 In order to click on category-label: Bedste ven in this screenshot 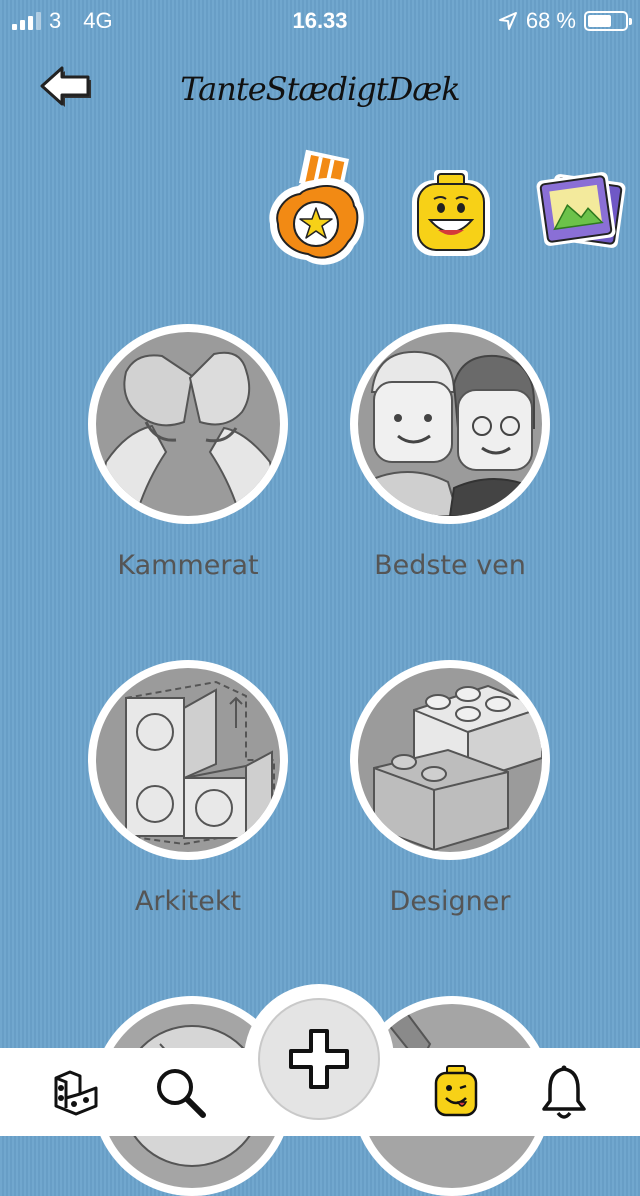, I will do `click(450, 565)`.